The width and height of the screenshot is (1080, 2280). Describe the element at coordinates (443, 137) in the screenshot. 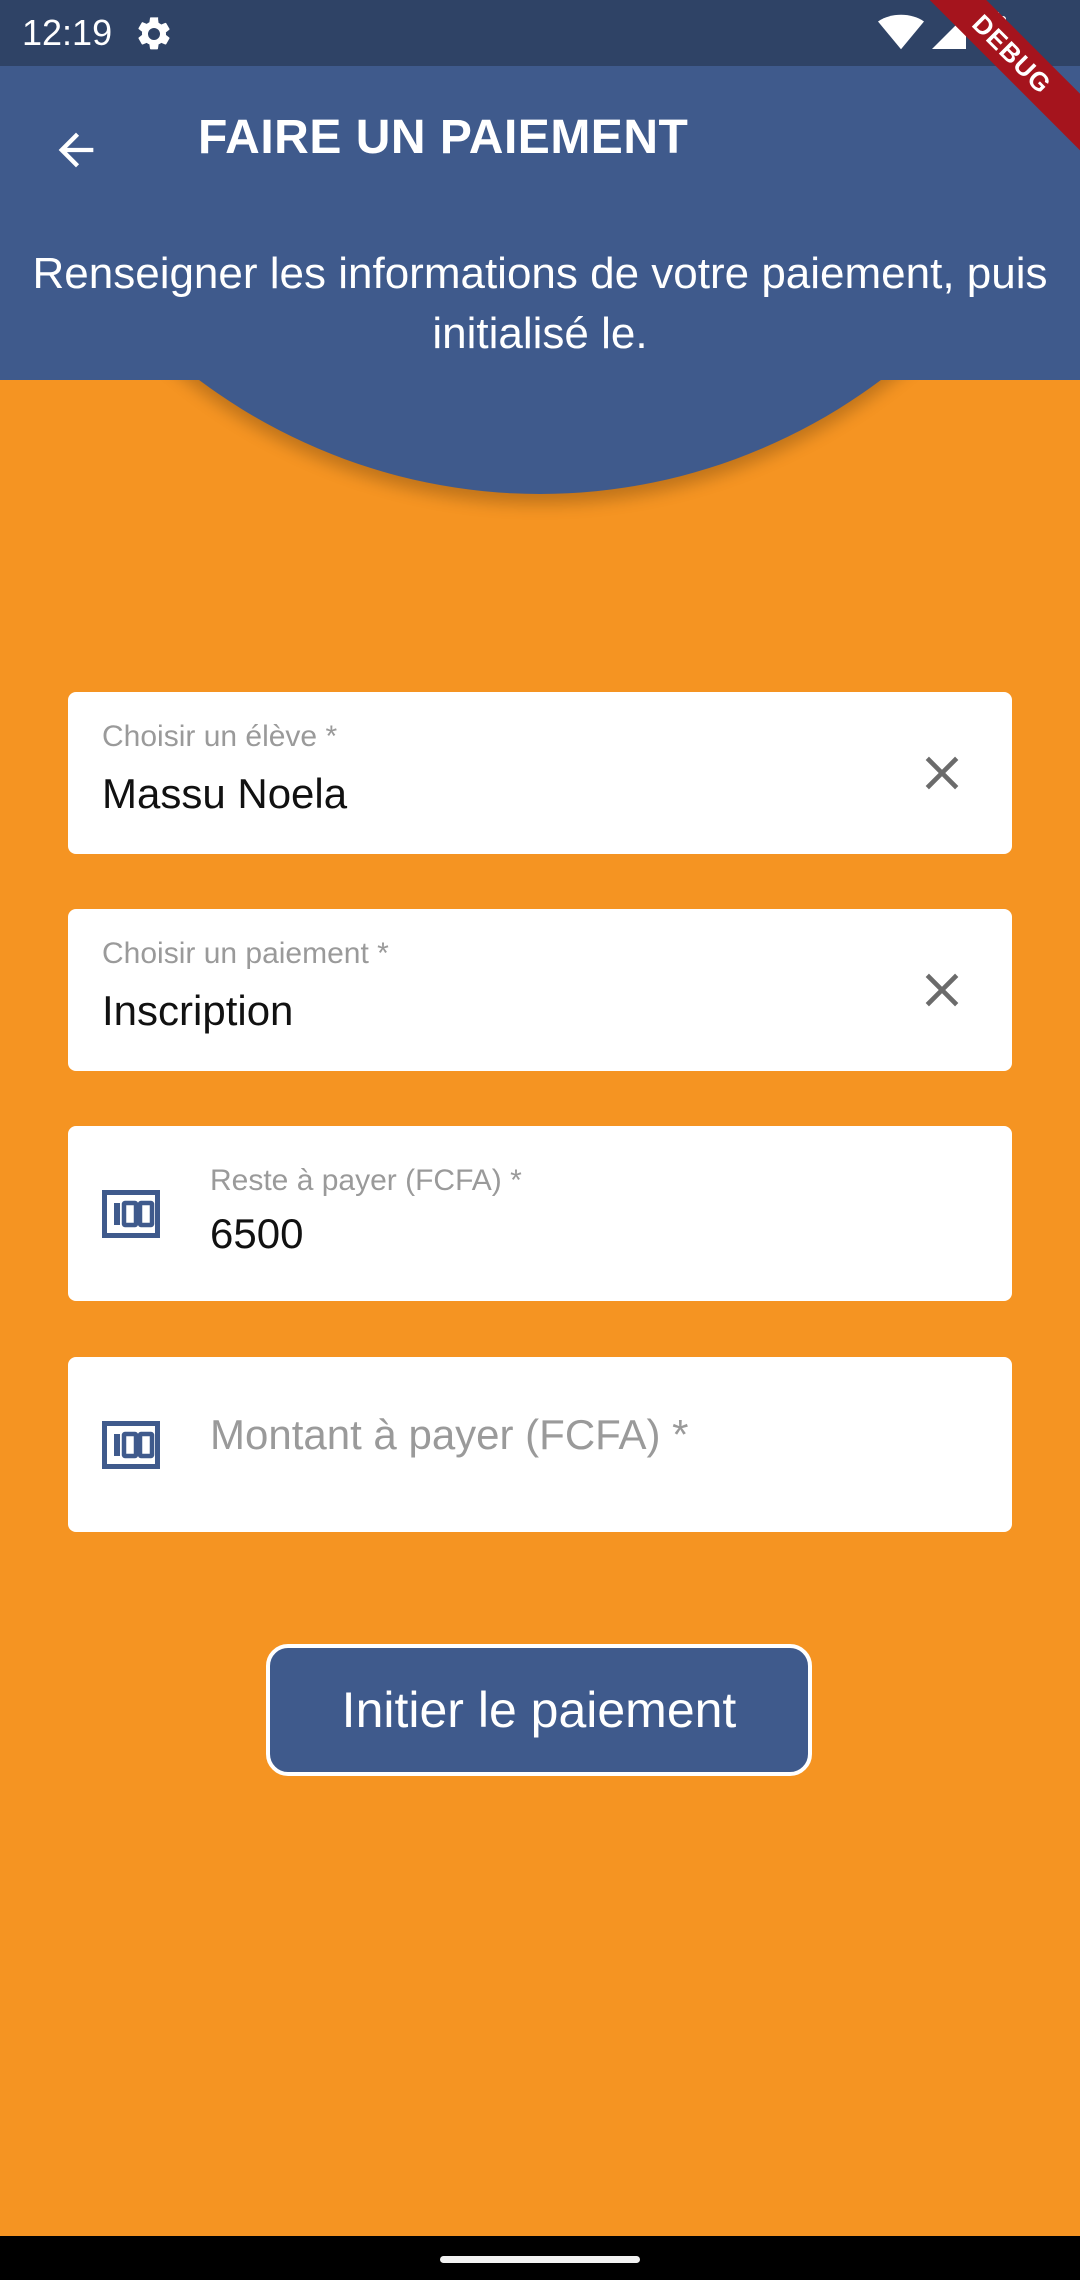

I see `page-title: FAIRE UN PAIEMENT` at that location.